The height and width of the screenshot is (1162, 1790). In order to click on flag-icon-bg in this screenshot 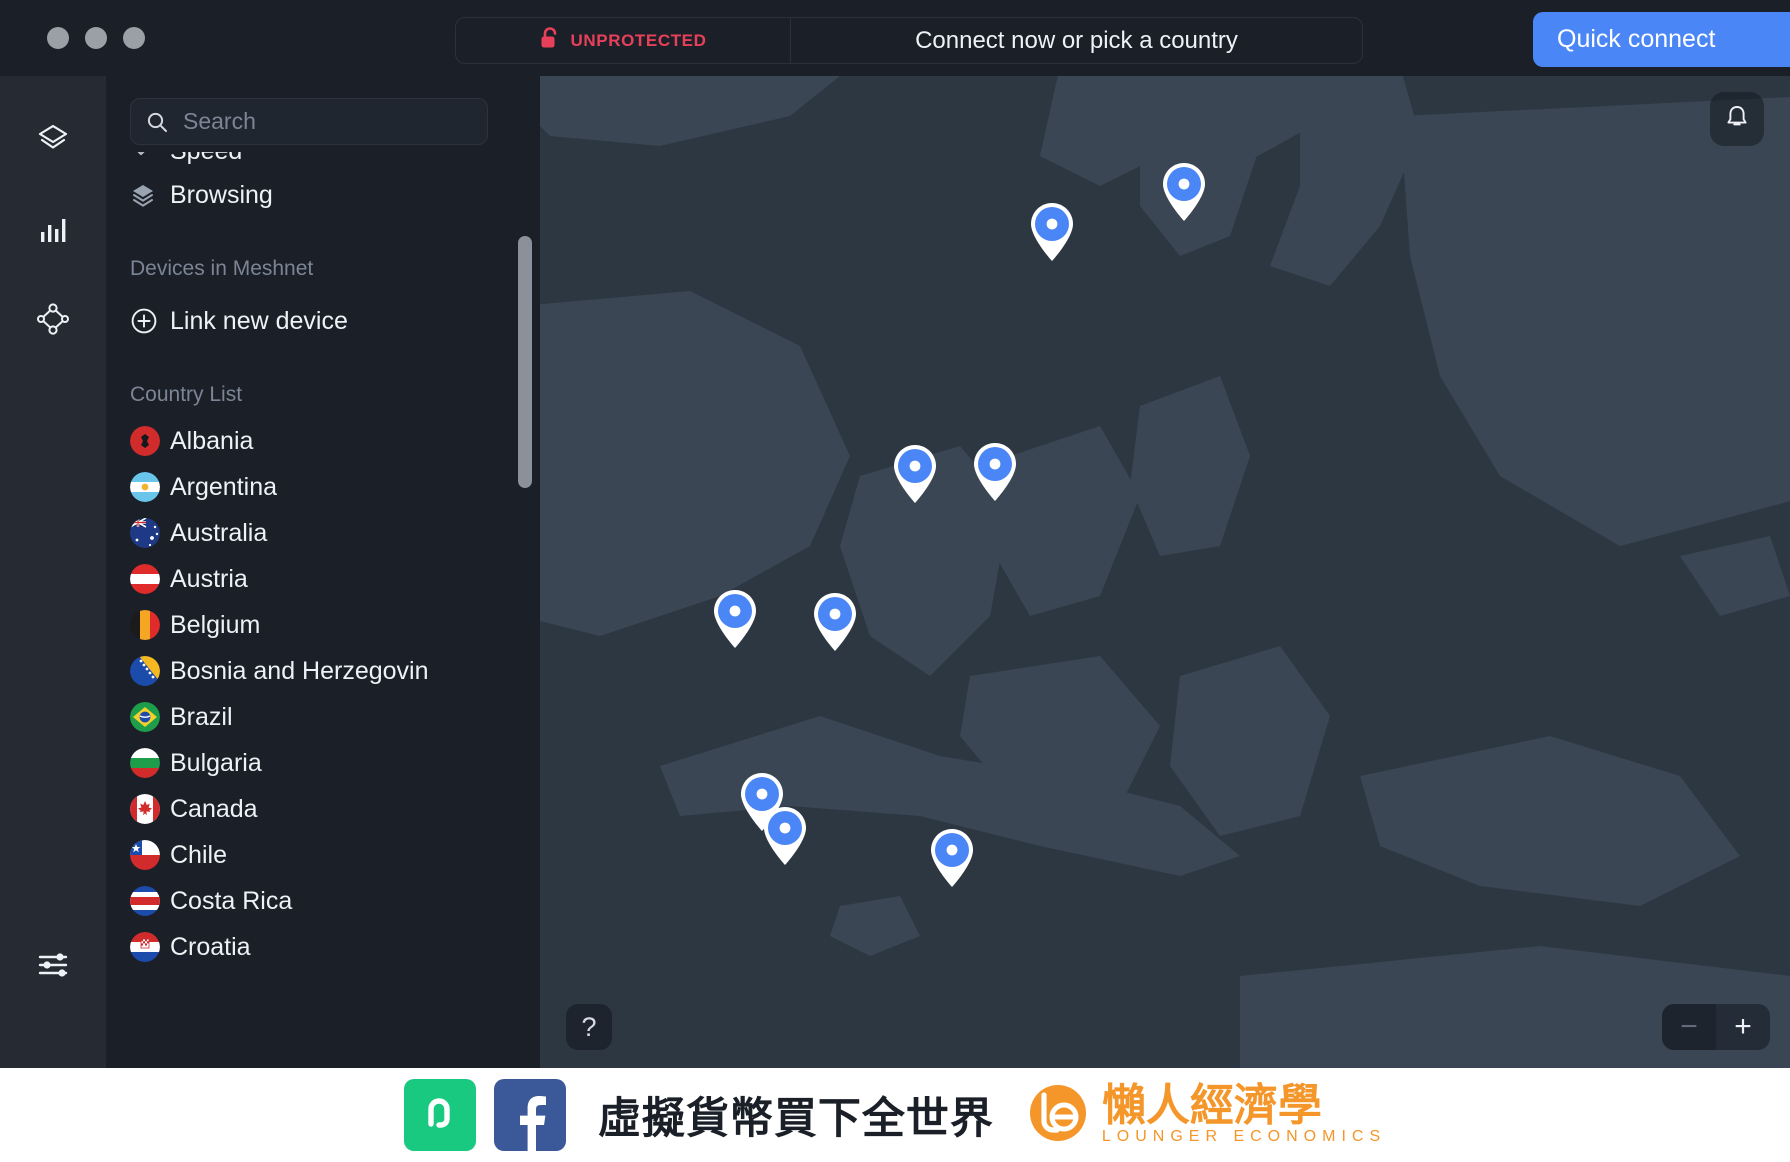, I will do `click(150, 763)`.